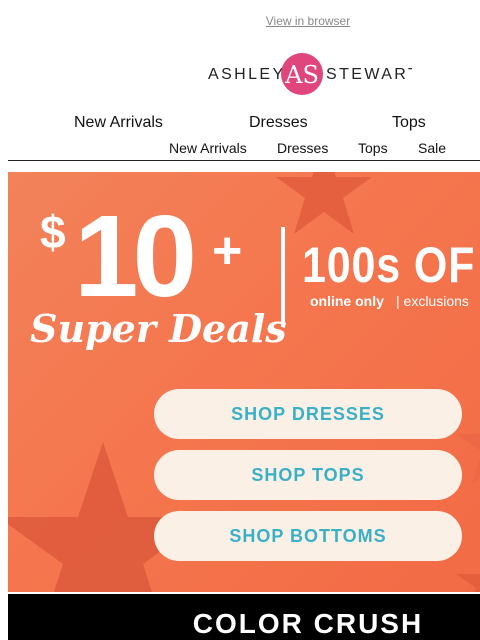 Image resolution: width=480 pixels, height=640 pixels. Describe the element at coordinates (227, 251) in the screenshot. I see `price-plus: +` at that location.